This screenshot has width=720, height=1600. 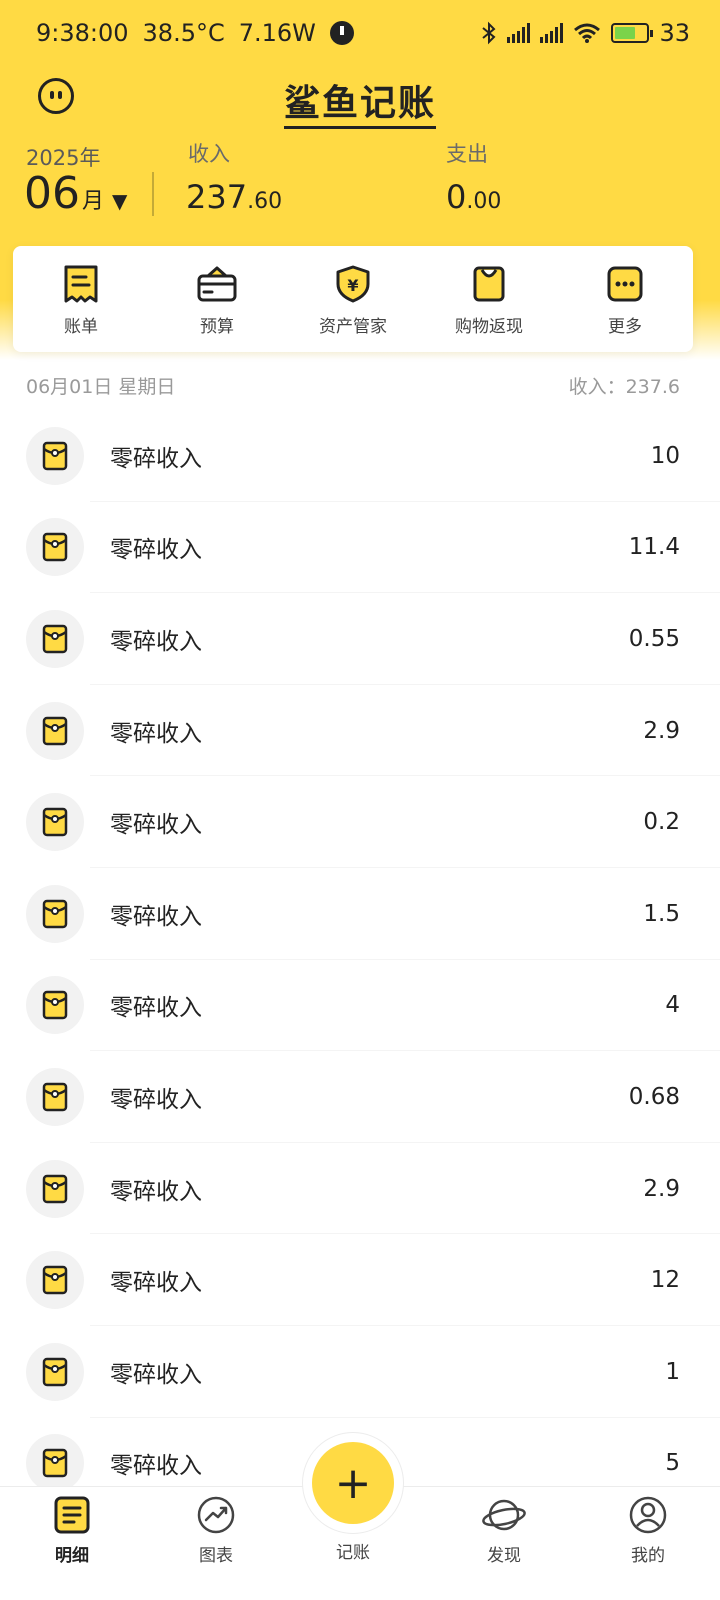 What do you see at coordinates (216, 1543) in the screenshot?
I see `tab-charts: 图表` at bounding box center [216, 1543].